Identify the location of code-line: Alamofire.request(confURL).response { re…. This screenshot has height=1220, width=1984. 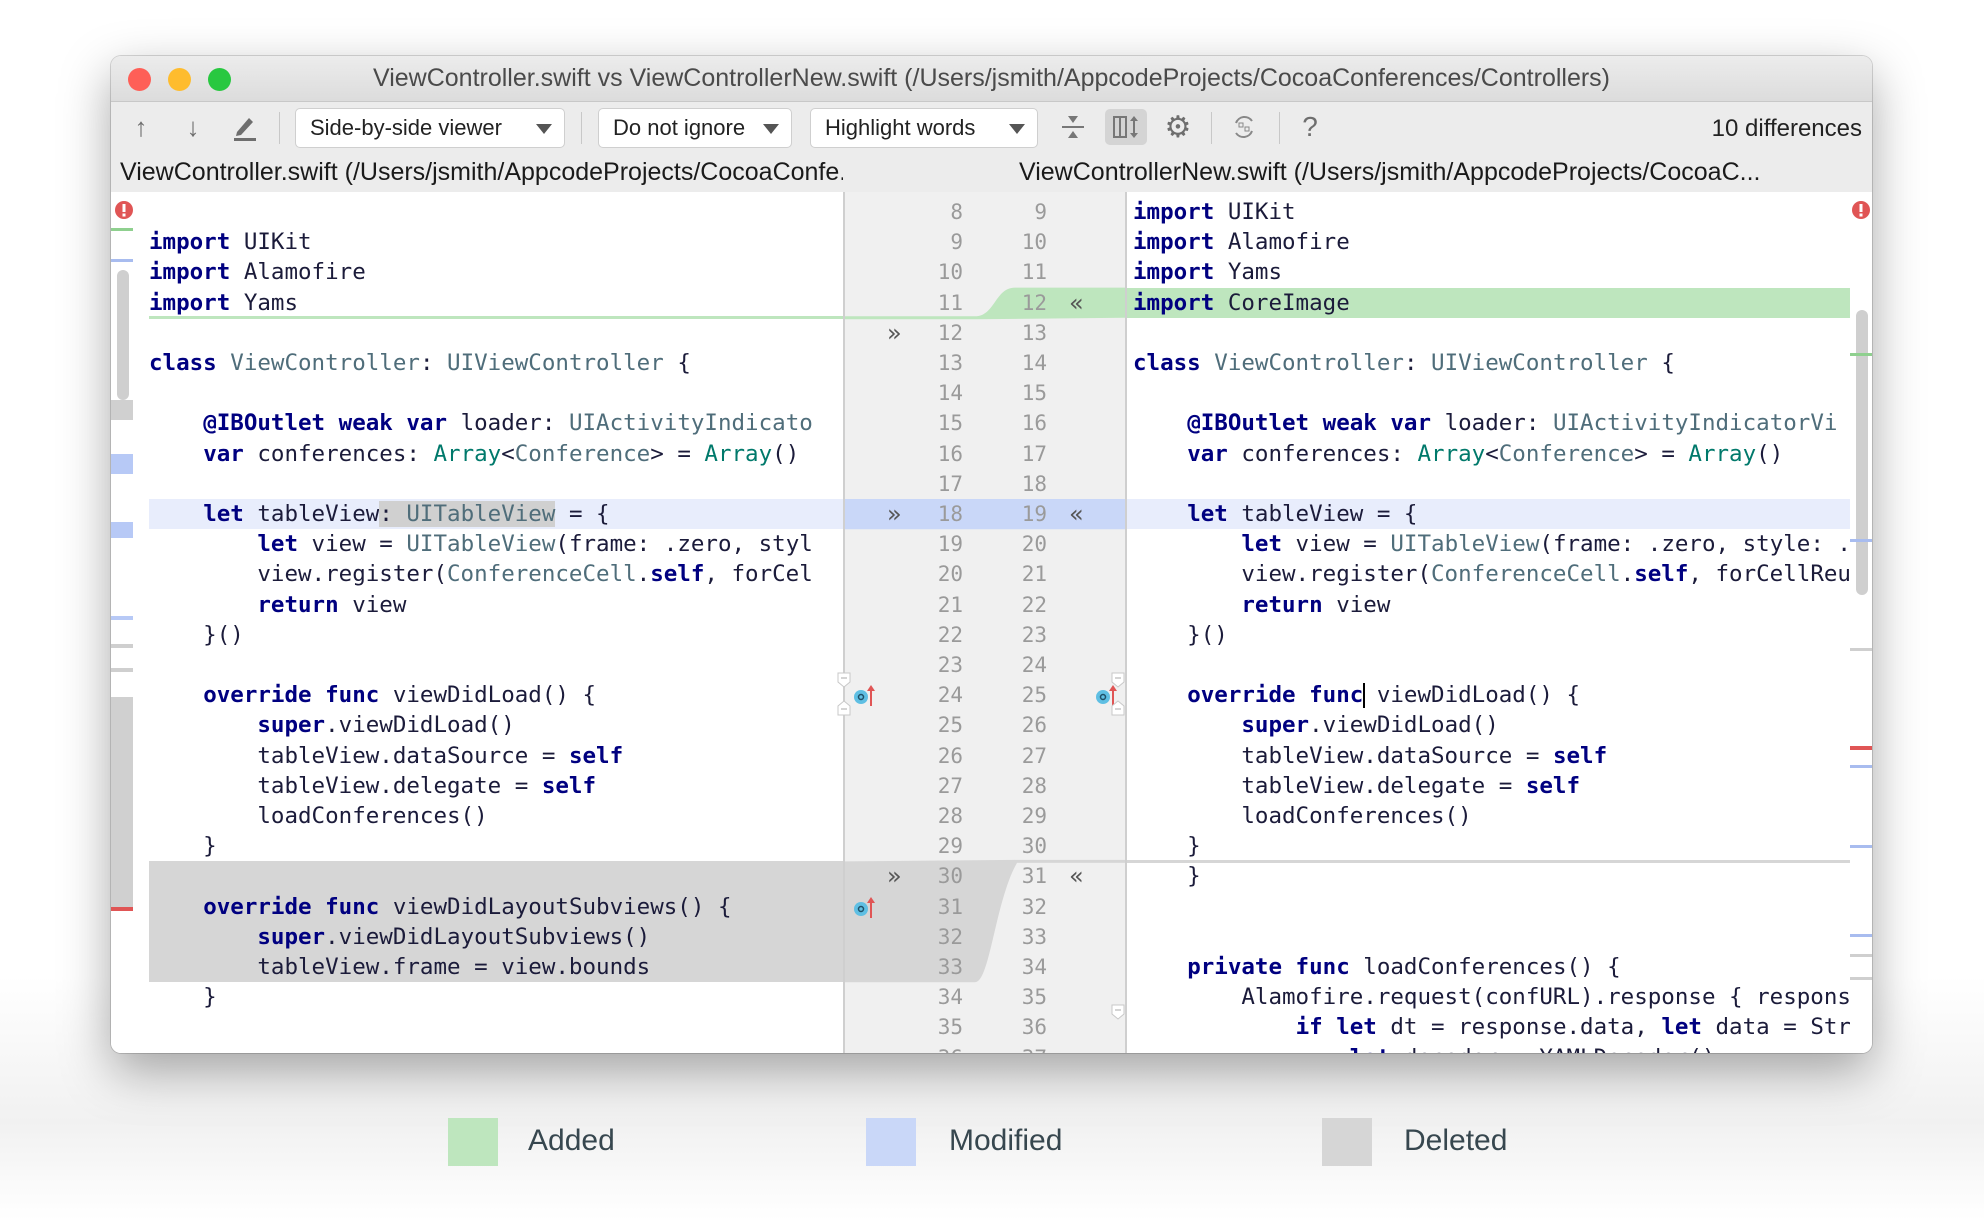
(1488, 997).